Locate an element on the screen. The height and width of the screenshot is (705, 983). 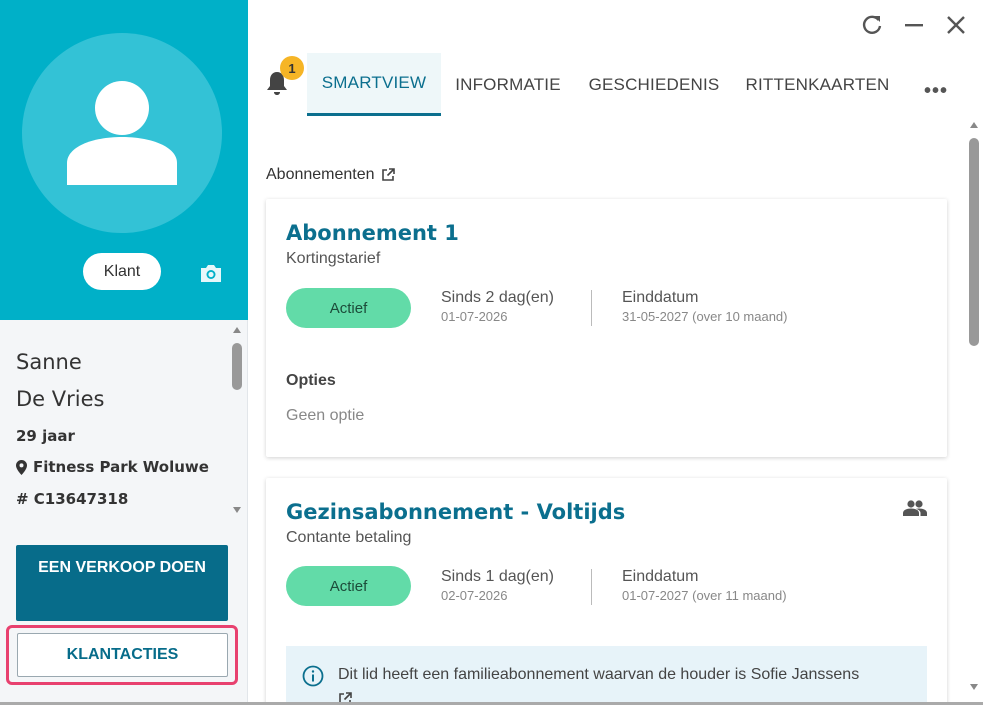
minimize-icon is located at coordinates (914, 25).